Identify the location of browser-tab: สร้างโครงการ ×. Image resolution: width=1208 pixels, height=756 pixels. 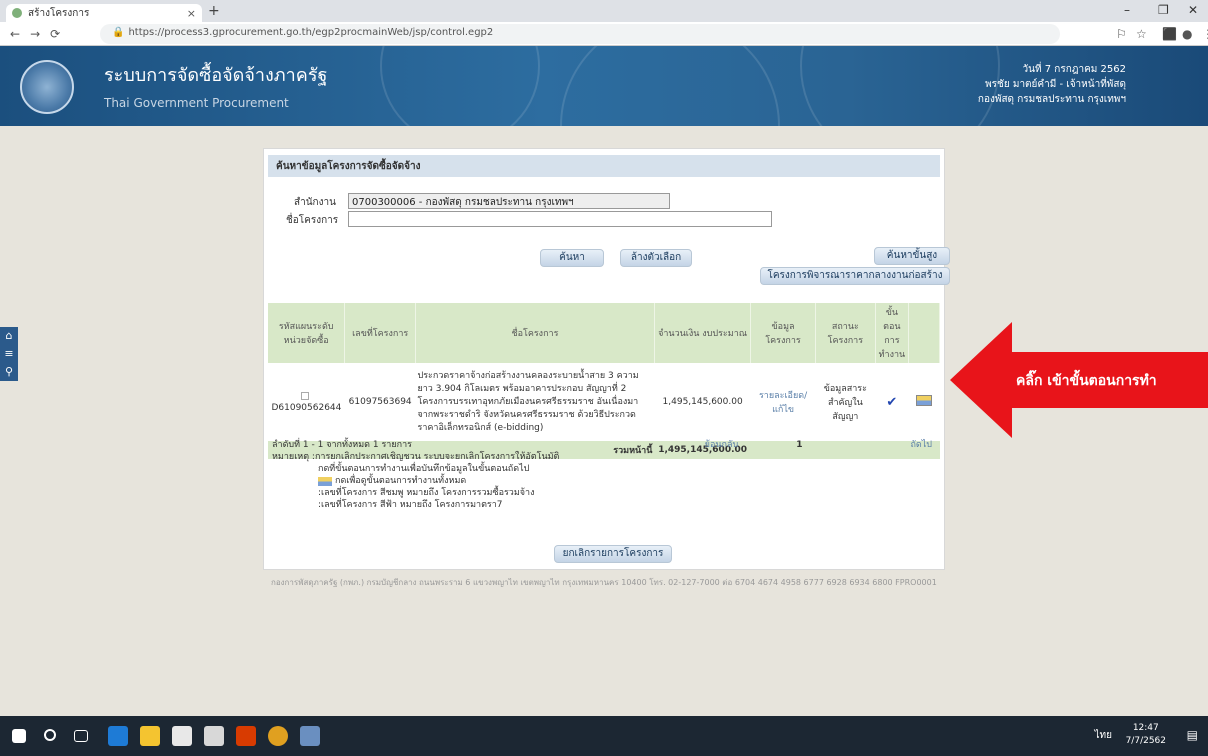
(104, 13).